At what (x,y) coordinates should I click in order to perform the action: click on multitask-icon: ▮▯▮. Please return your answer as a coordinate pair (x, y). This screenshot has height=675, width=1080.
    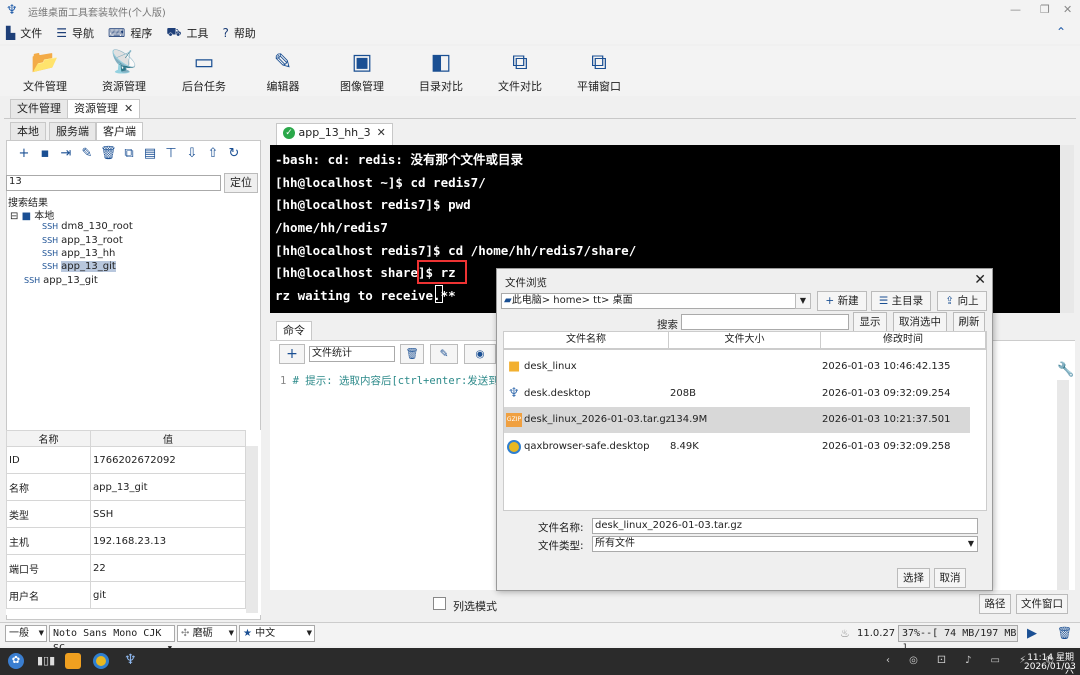
    Looking at the image, I should click on (46, 660).